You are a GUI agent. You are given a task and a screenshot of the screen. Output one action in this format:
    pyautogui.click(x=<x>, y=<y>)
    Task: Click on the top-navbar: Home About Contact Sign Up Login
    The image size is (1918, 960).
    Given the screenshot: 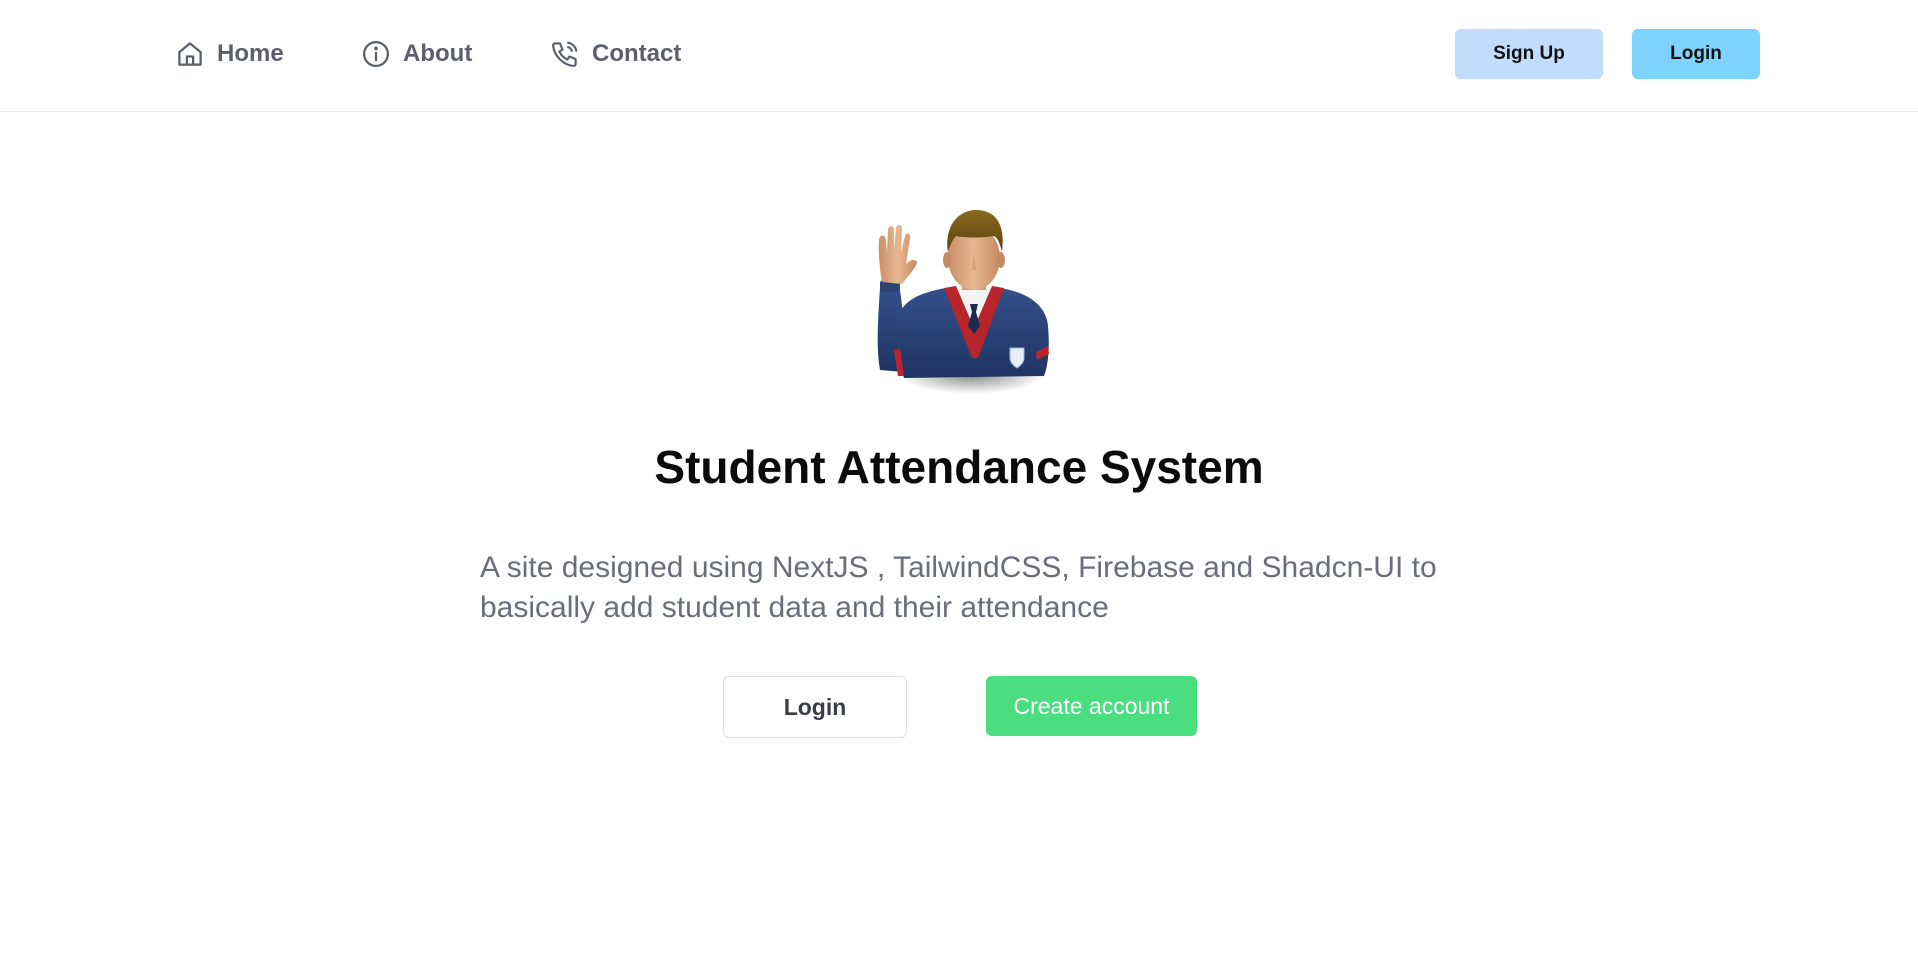 What is the action you would take?
    pyautogui.click(x=959, y=56)
    